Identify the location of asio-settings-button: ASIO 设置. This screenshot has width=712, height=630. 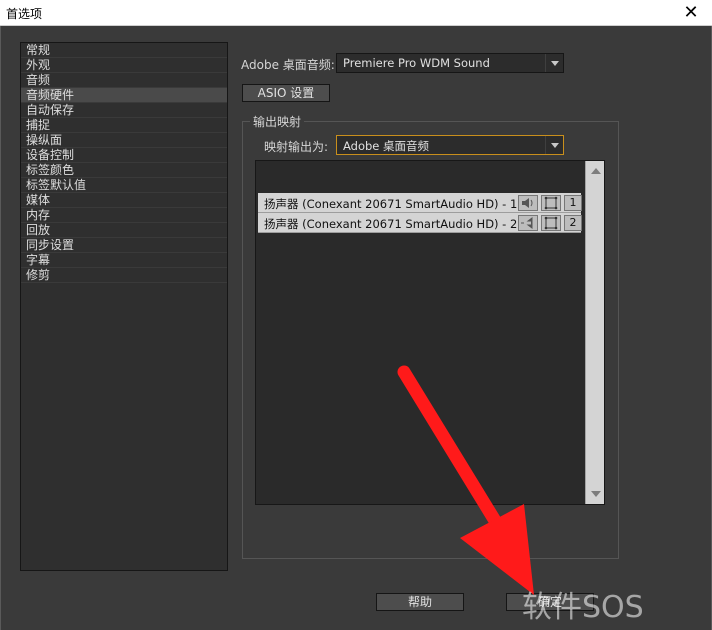
(286, 93).